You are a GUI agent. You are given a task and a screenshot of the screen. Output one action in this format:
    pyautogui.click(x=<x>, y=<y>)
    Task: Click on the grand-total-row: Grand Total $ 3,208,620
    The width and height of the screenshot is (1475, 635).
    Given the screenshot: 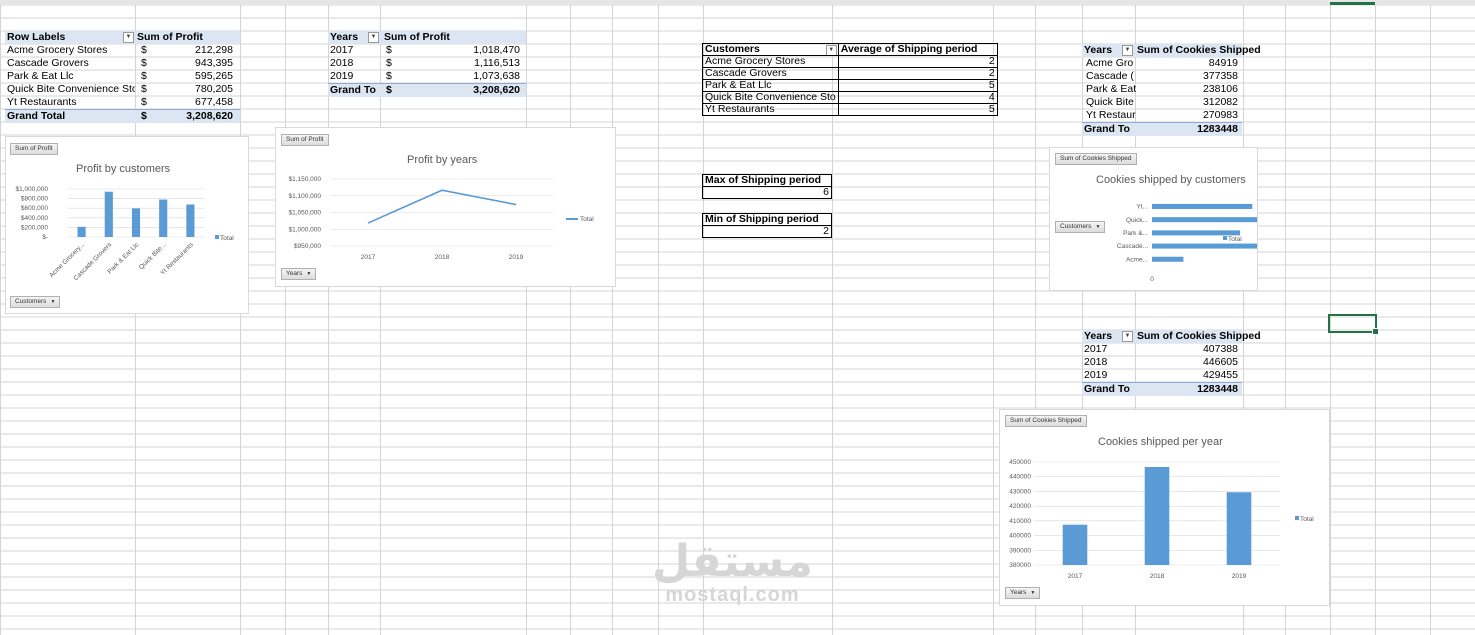 What is the action you would take?
    pyautogui.click(x=122, y=116)
    